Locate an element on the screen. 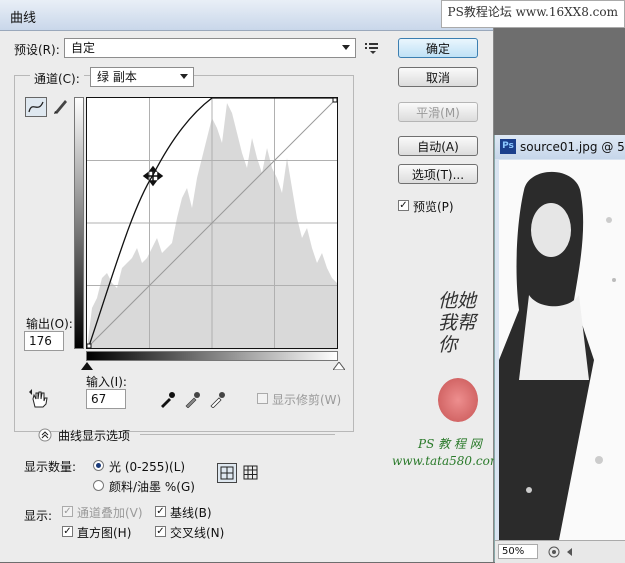 The height and width of the screenshot is (563, 625). collapse-chevron-icon is located at coordinates (45, 435).